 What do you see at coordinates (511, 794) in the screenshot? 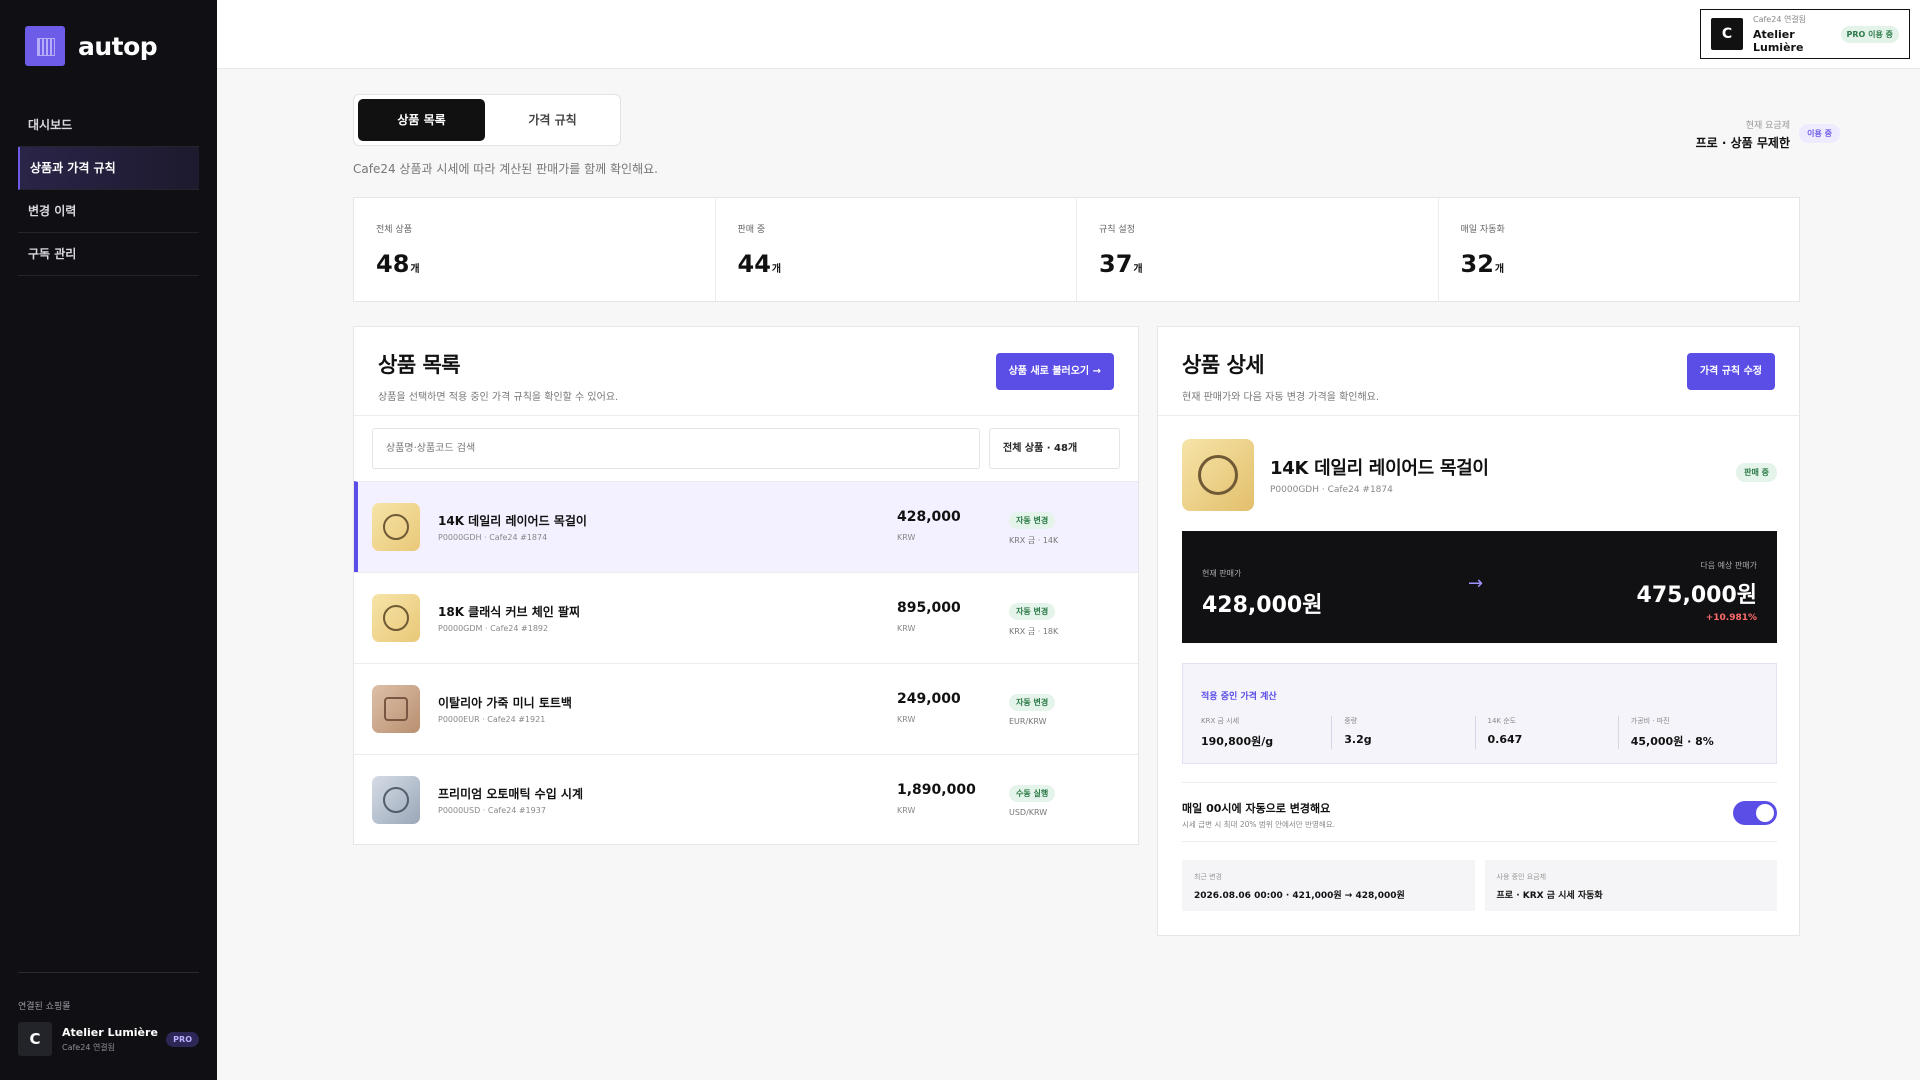
I see `product-name: 프리미엄 오토매틱 수입 시계` at bounding box center [511, 794].